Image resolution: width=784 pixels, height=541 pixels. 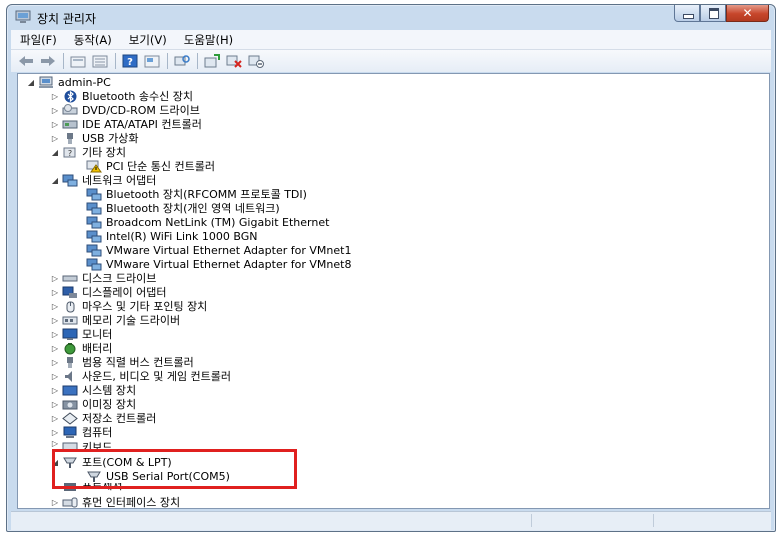 I want to click on minimize-button, so click(x=687, y=13).